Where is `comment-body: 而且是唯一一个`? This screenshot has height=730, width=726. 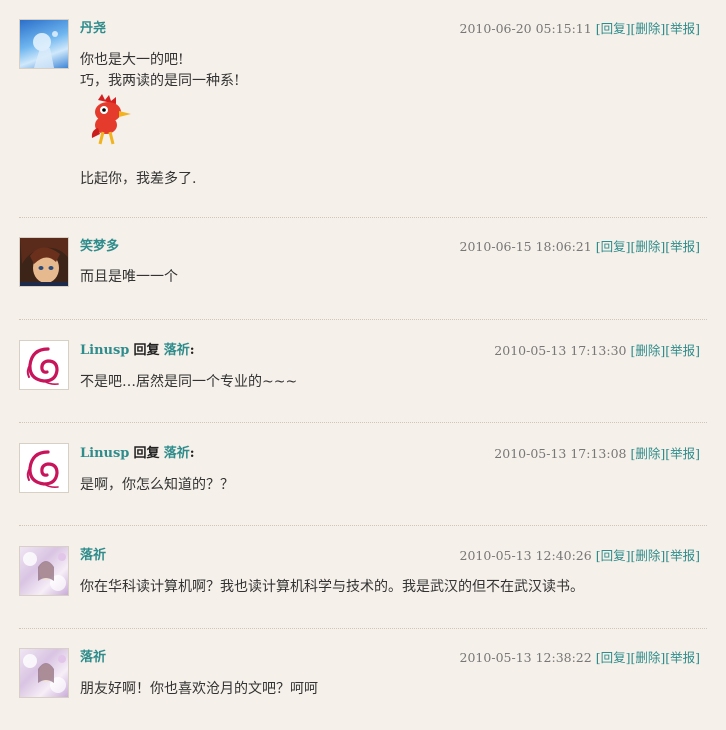 comment-body: 而且是唯一一个 is located at coordinates (390, 277).